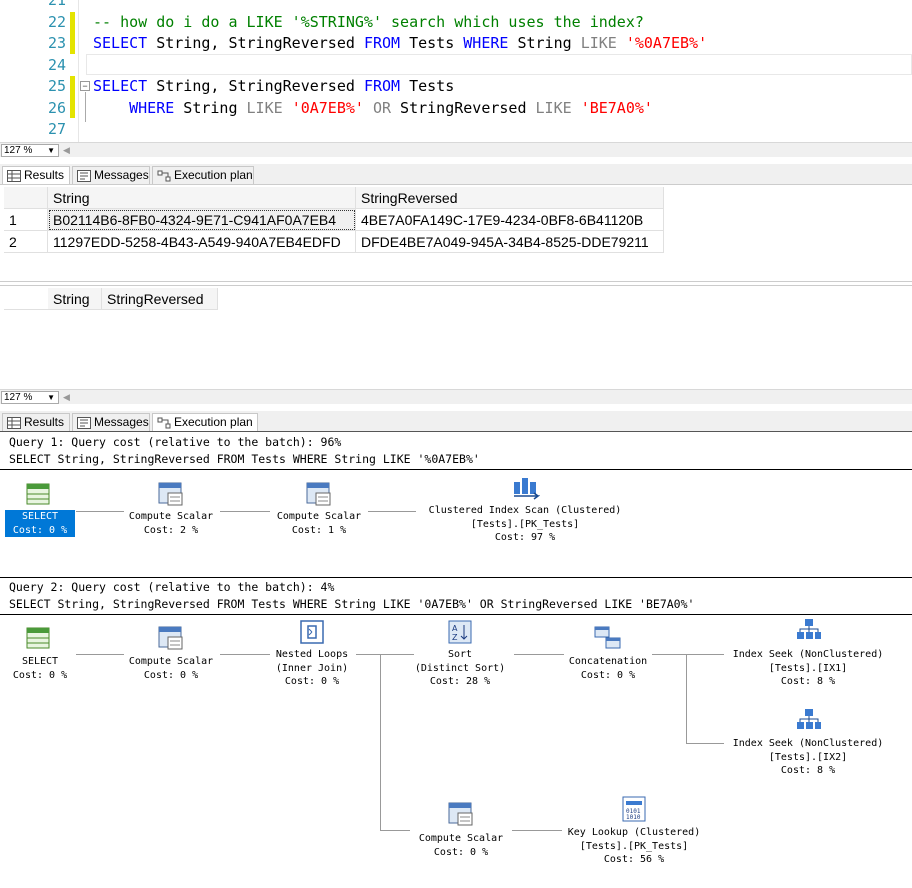 The image size is (912, 888). I want to click on line-number: 24, so click(56, 64).